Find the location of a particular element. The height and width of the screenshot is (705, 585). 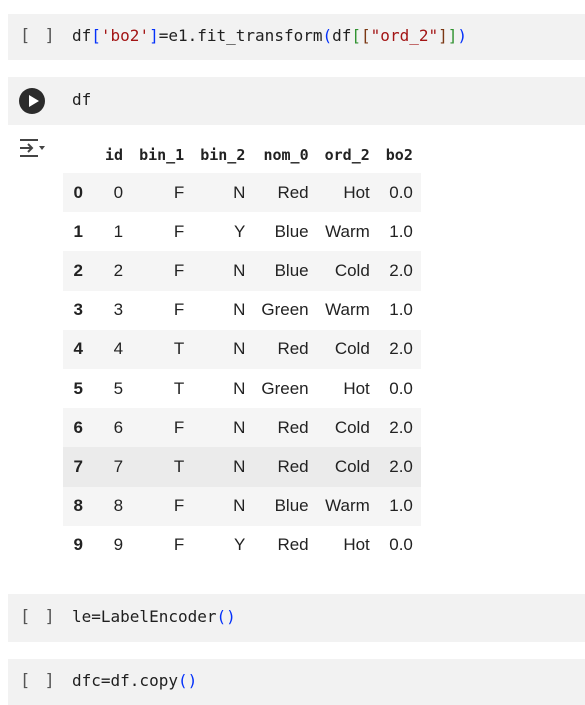

row-index: 5 is located at coordinates (80, 388).